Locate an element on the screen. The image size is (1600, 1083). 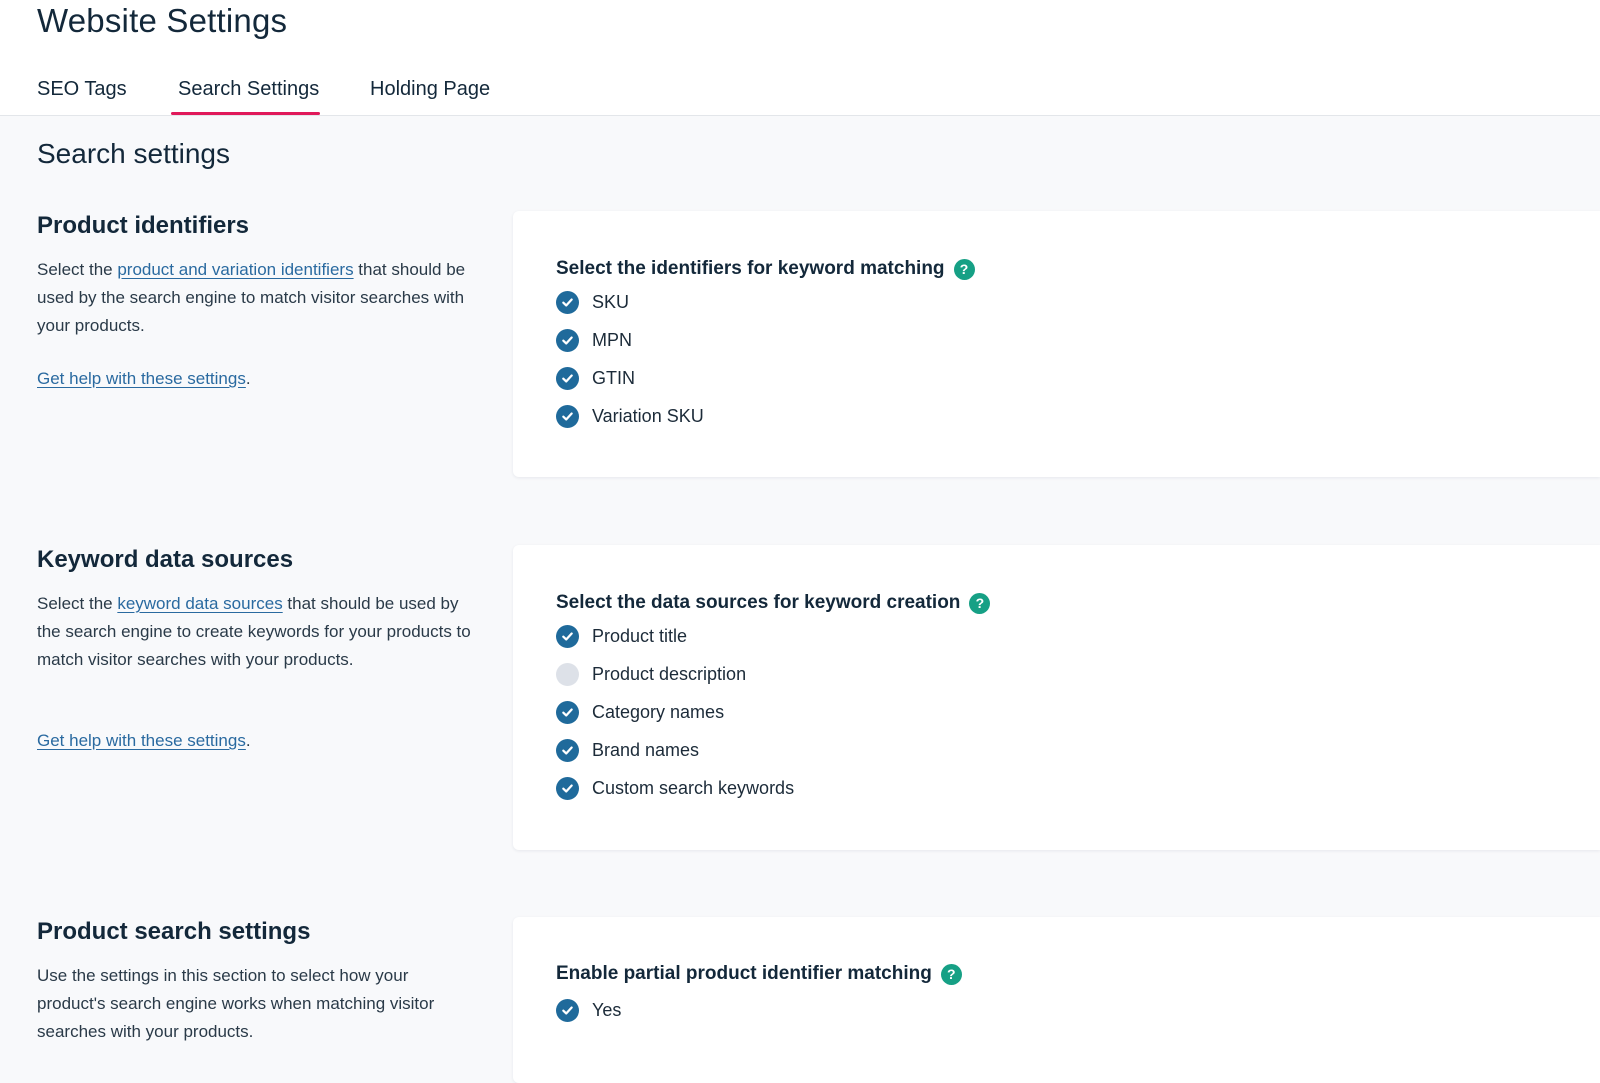
keyword-data-sources-link: keyword data sources is located at coordinates (199, 603).